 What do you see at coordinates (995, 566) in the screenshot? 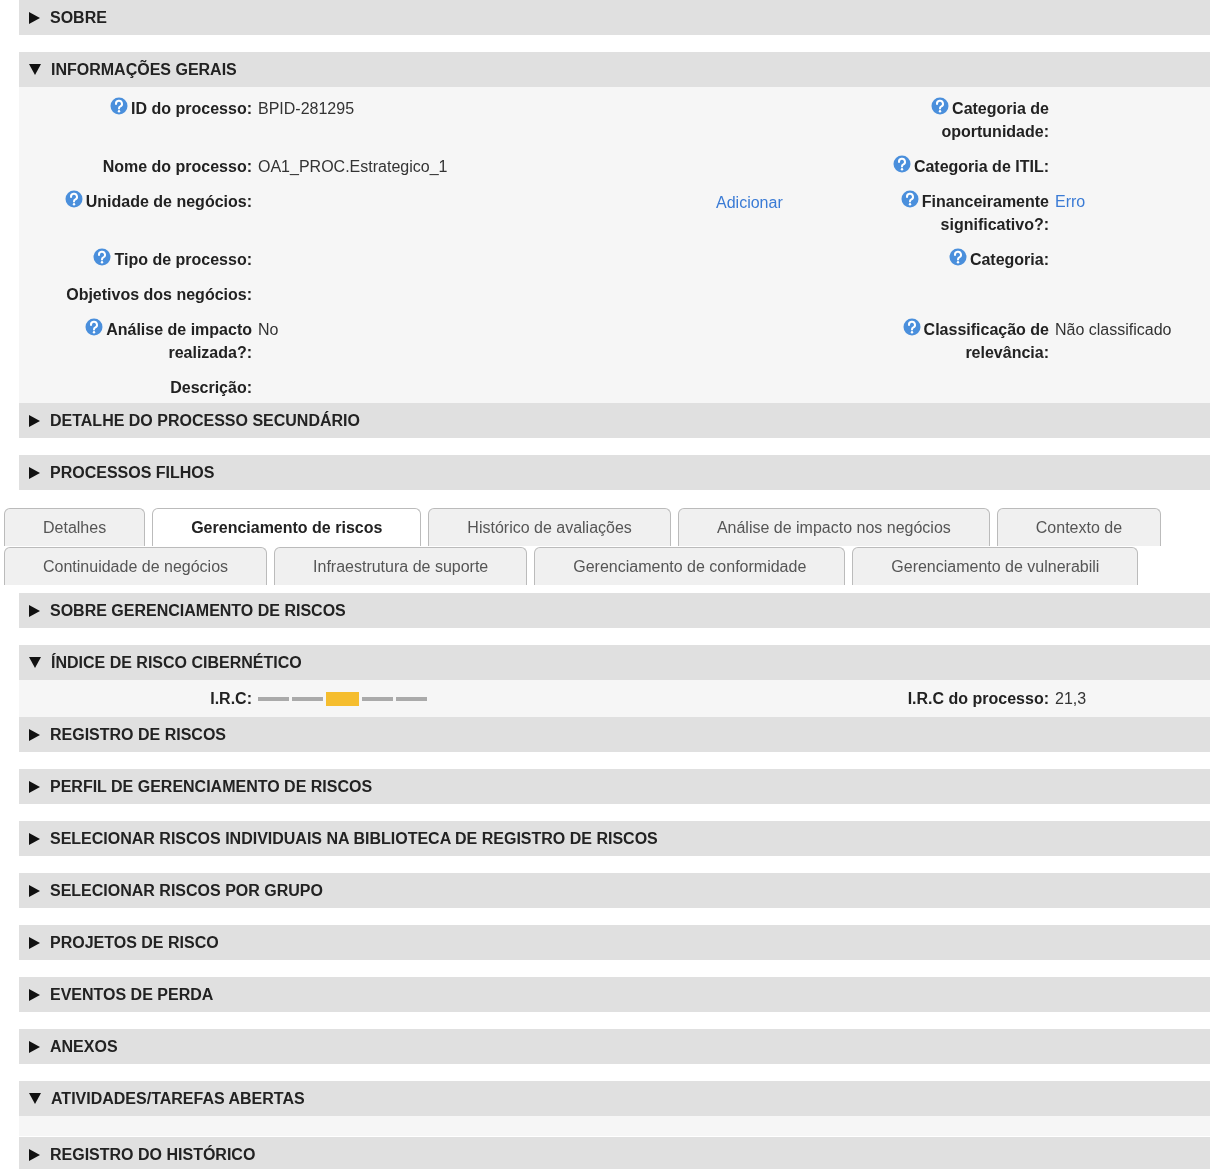
I see `tab: Gerenciamento de vulnerabili` at bounding box center [995, 566].